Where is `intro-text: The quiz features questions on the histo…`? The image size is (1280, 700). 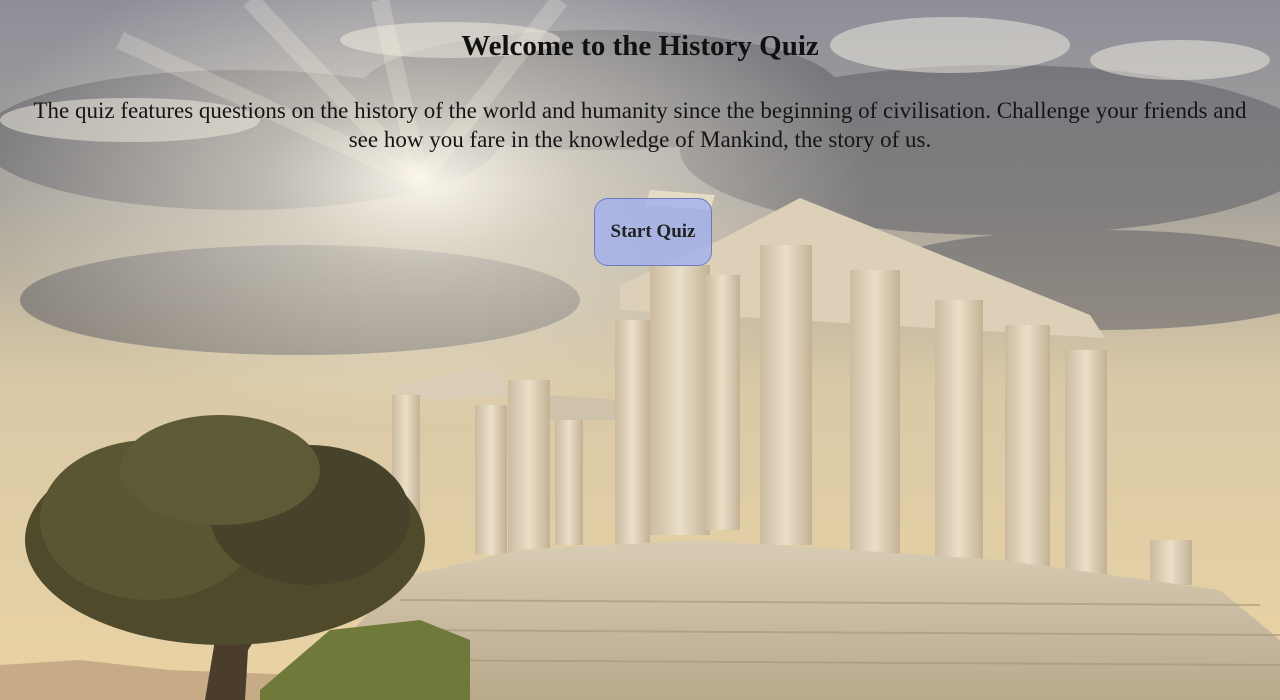
intro-text: The quiz features questions on the histo… is located at coordinates (640, 125).